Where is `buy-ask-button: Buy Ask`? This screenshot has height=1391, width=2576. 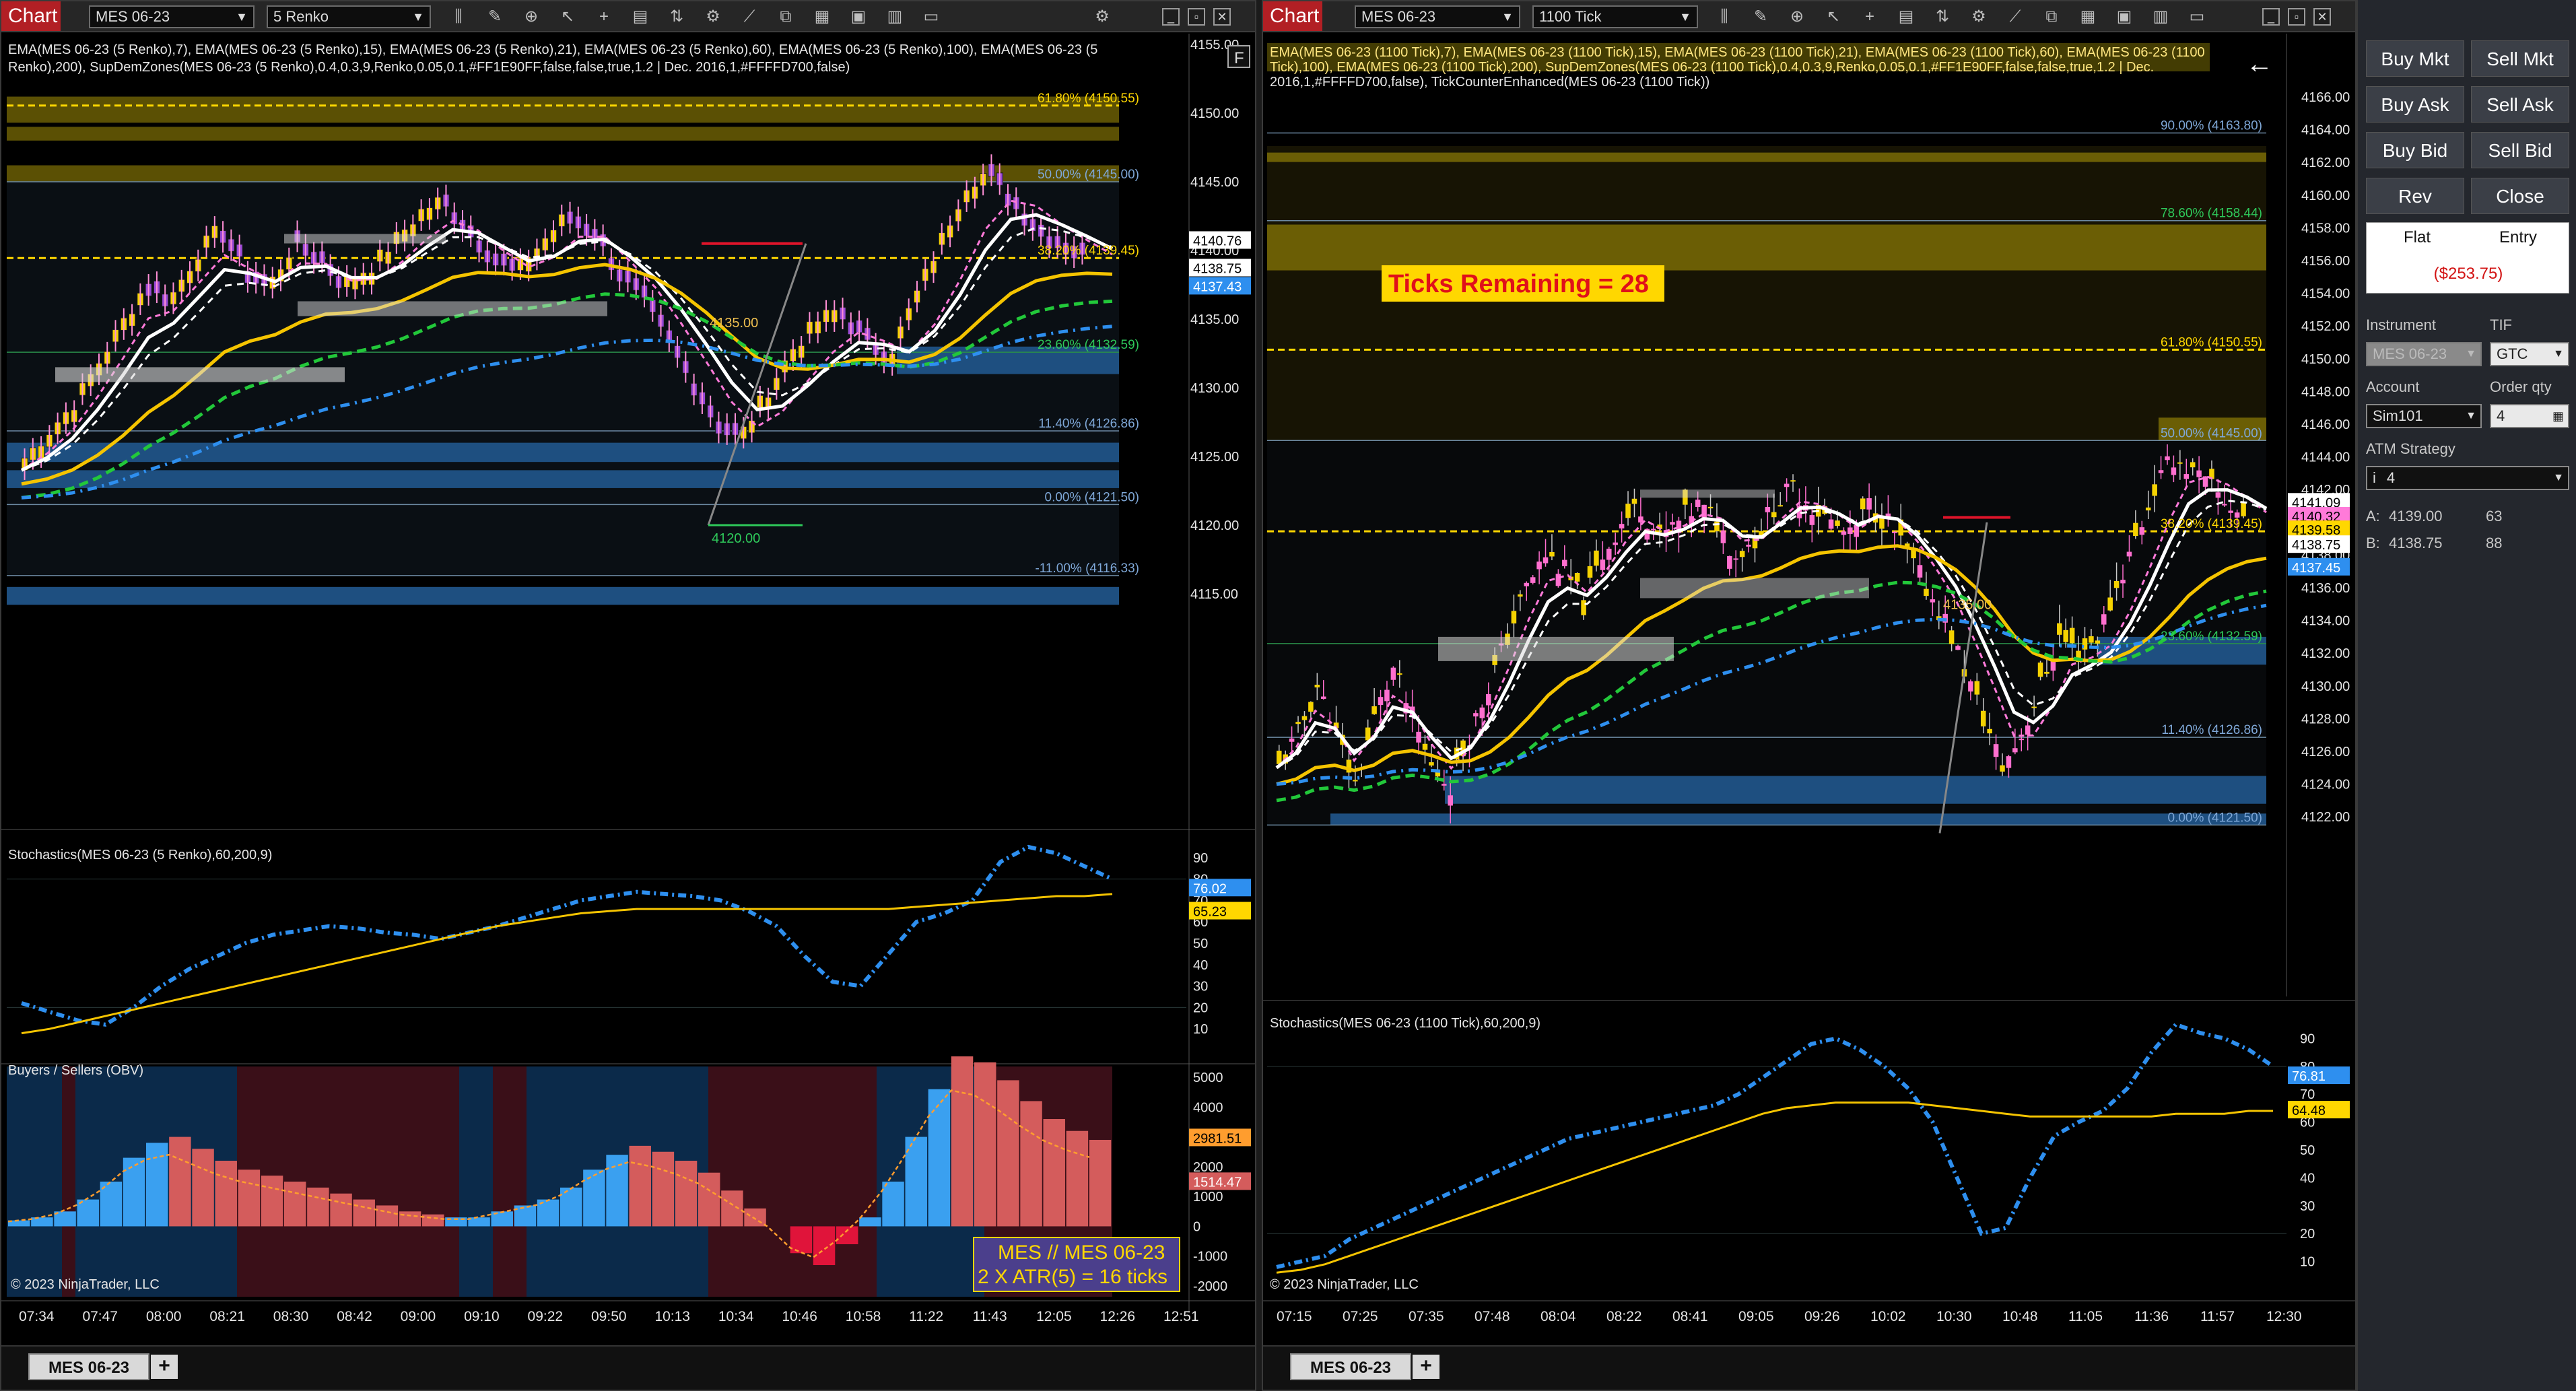 buy-ask-button: Buy Ask is located at coordinates (2415, 104).